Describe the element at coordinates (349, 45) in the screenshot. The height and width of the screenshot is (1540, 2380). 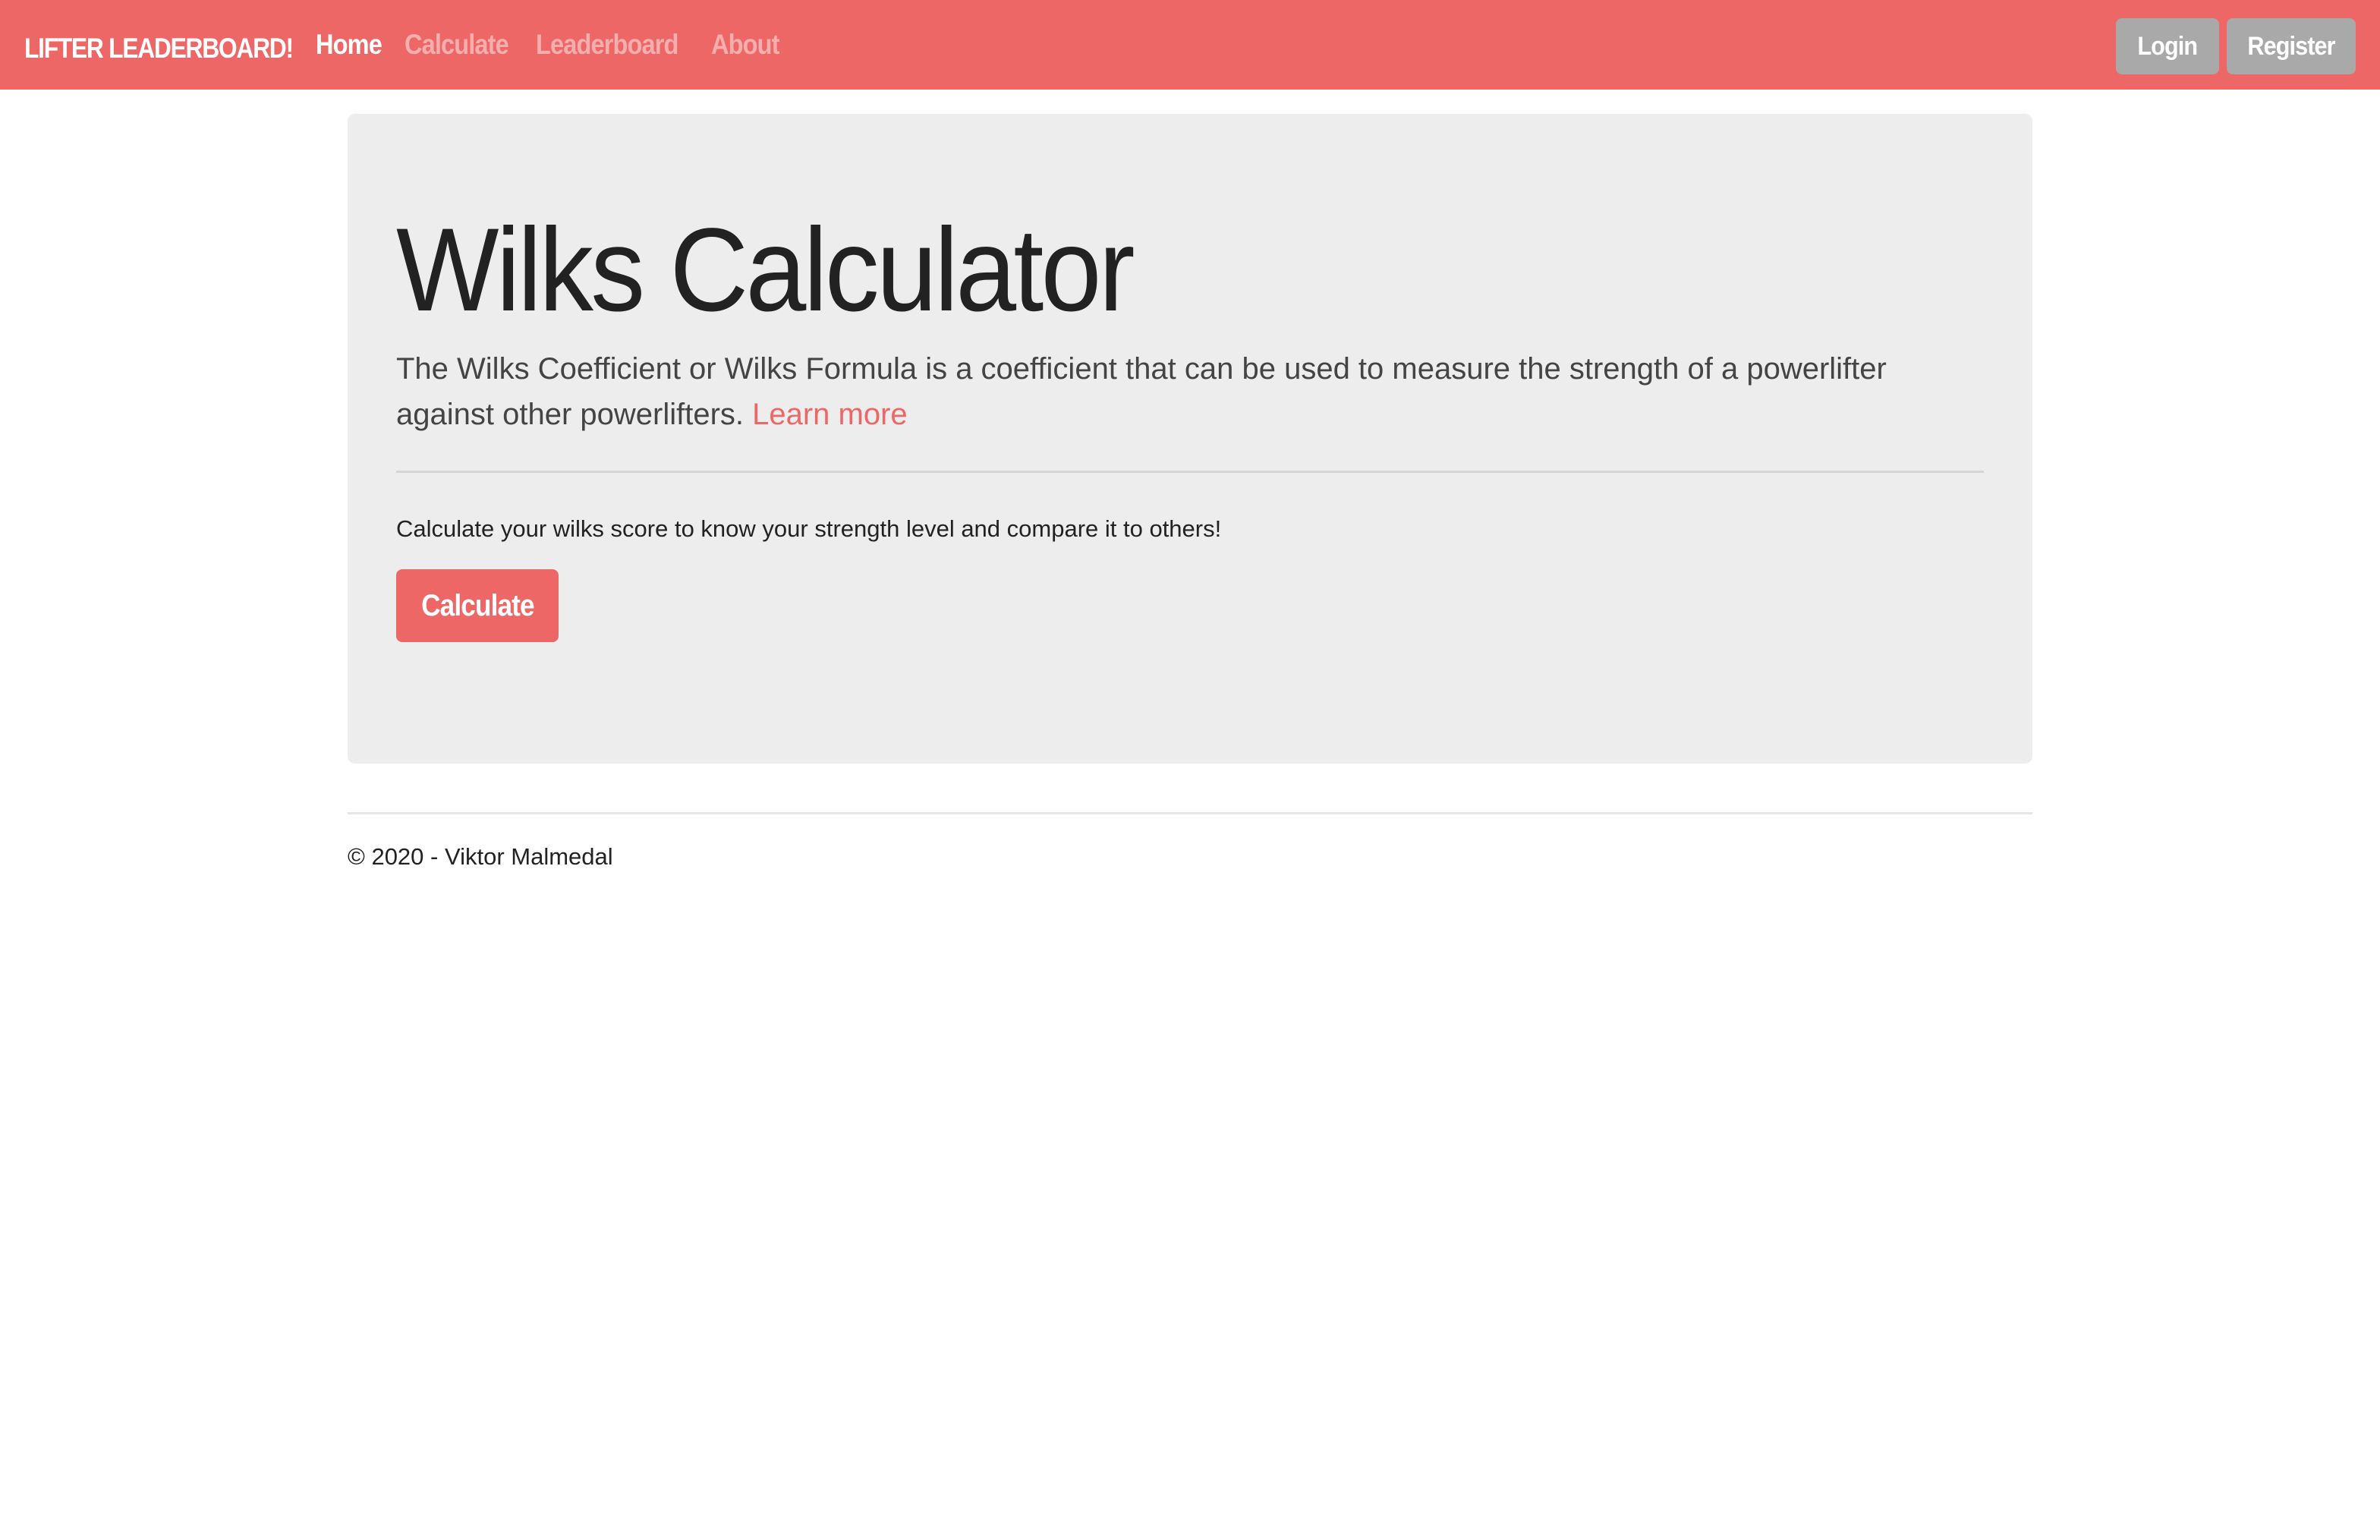
I see `nav-link-home: Home` at that location.